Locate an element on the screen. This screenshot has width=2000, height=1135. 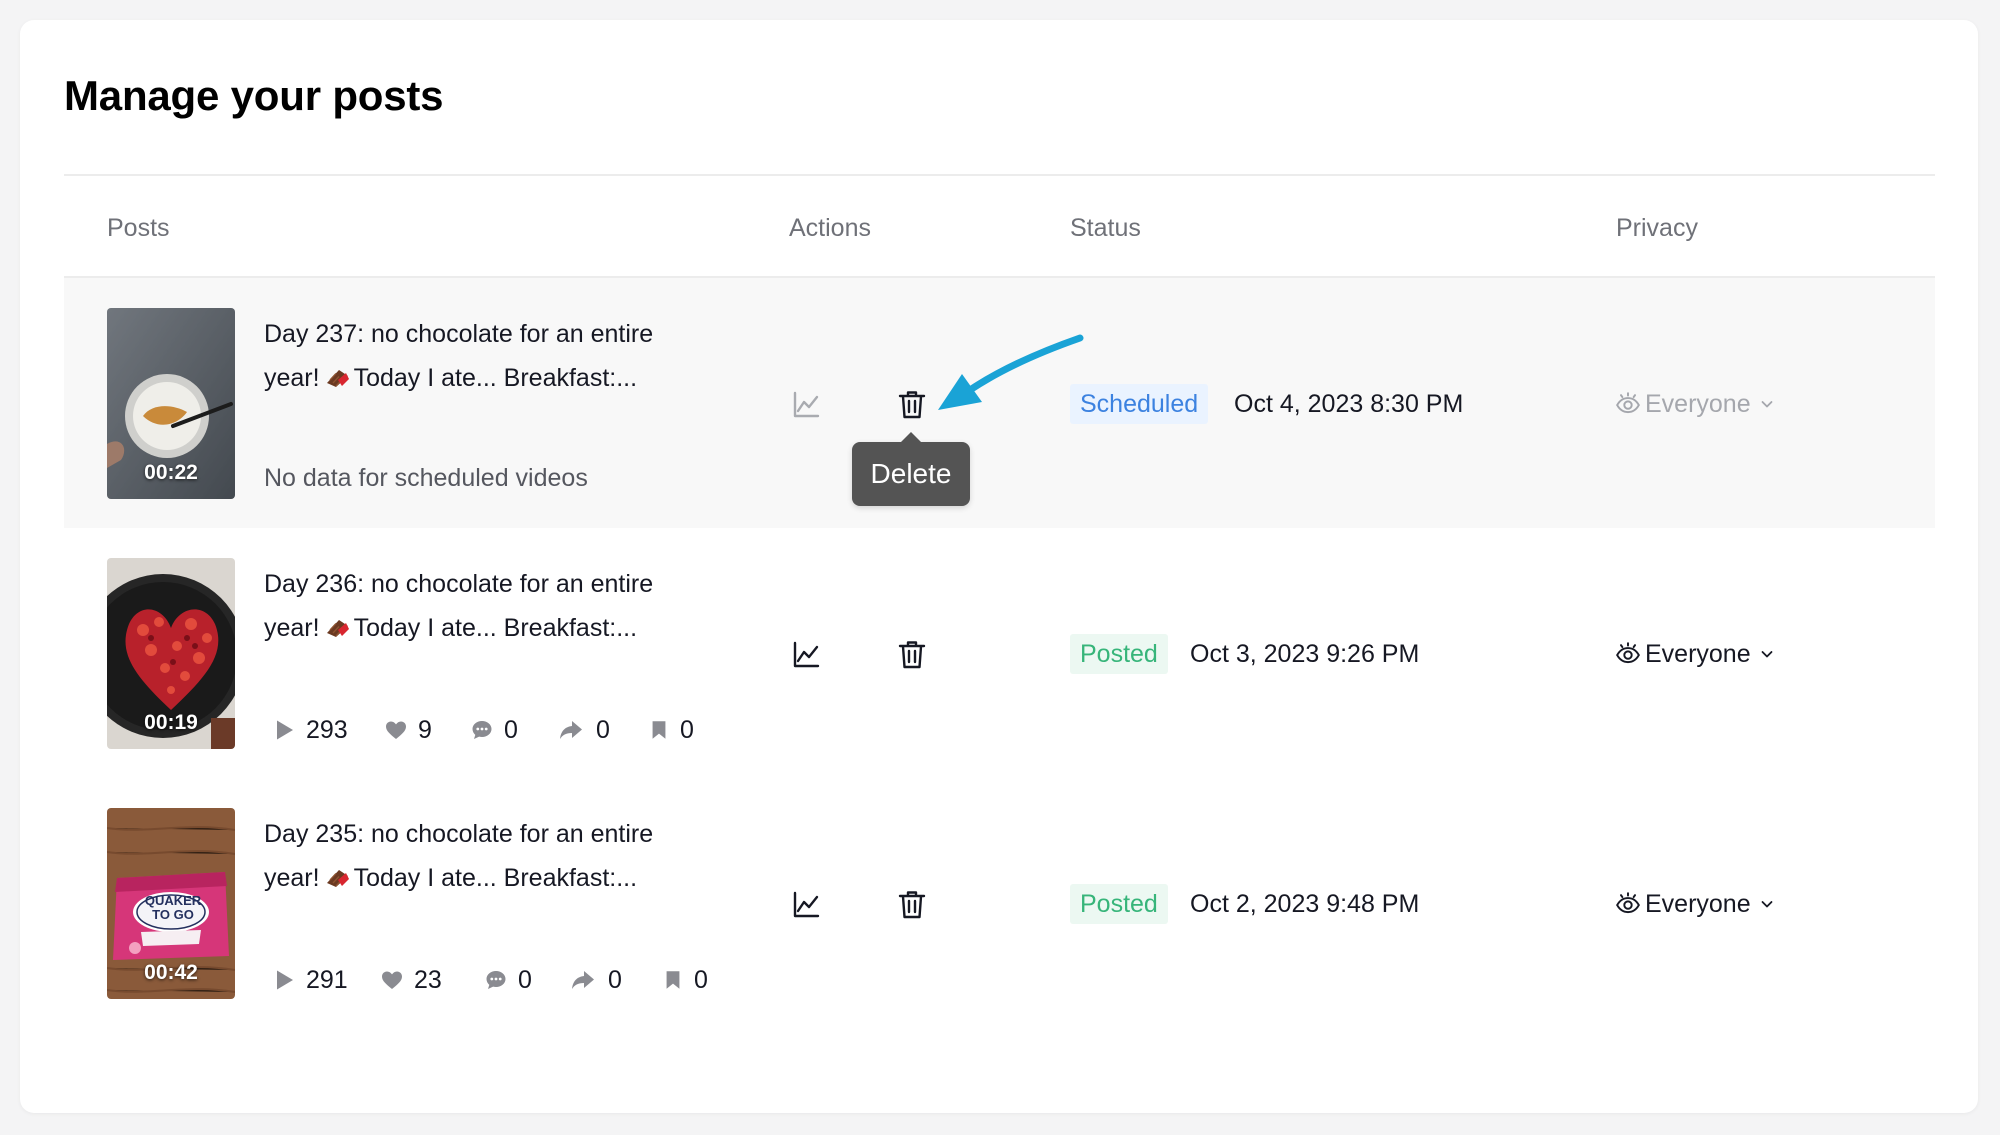
post-date: Oct 2, 2023 9:48 PM is located at coordinates (1305, 904).